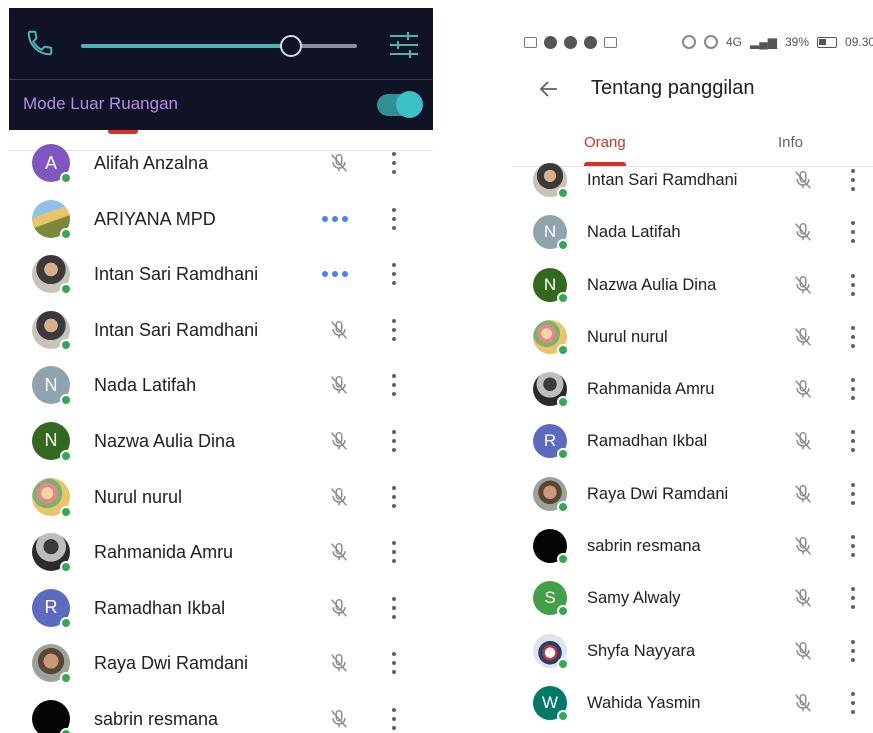 Image resolution: width=873 pixels, height=733 pixels. What do you see at coordinates (692, 598) in the screenshot?
I see `participant-row: S Samy Alwaly` at bounding box center [692, 598].